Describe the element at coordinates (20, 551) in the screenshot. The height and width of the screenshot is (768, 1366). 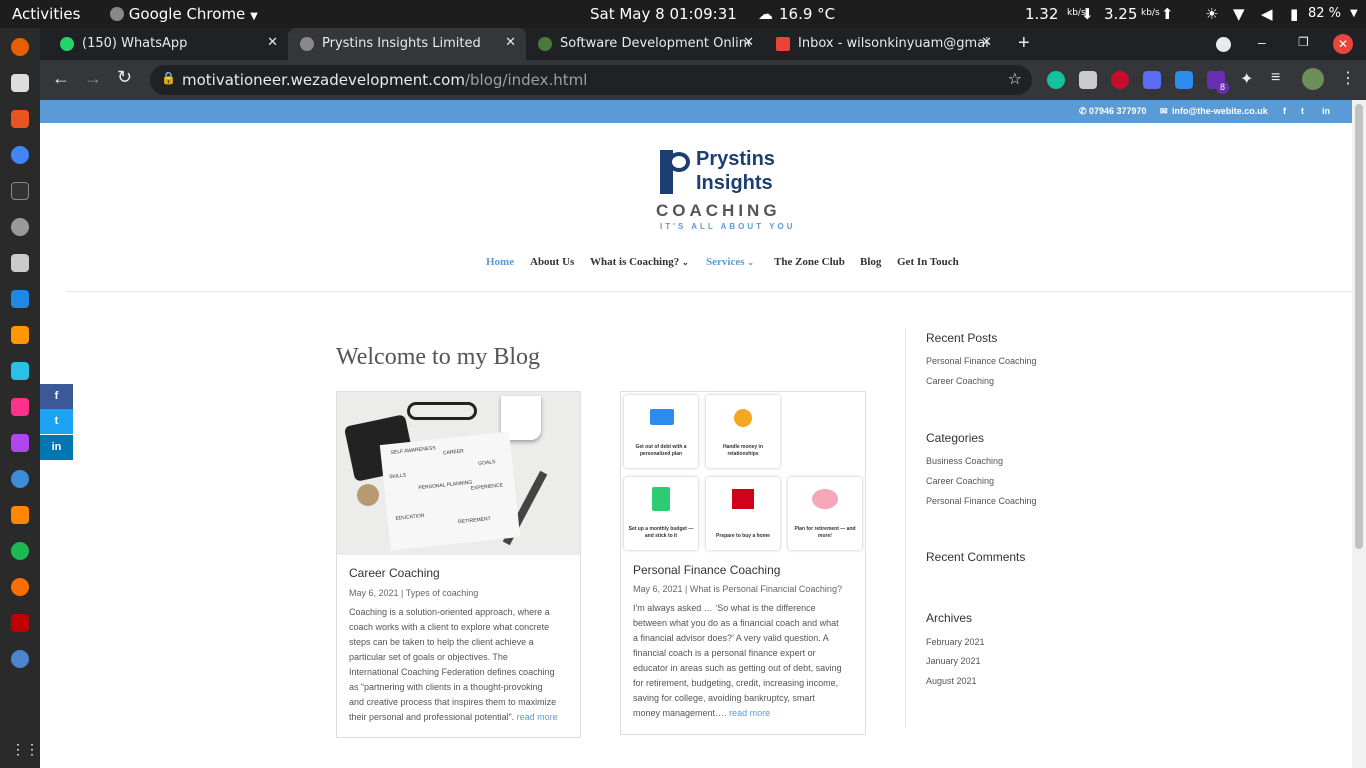
I see `spotify-icon` at that location.